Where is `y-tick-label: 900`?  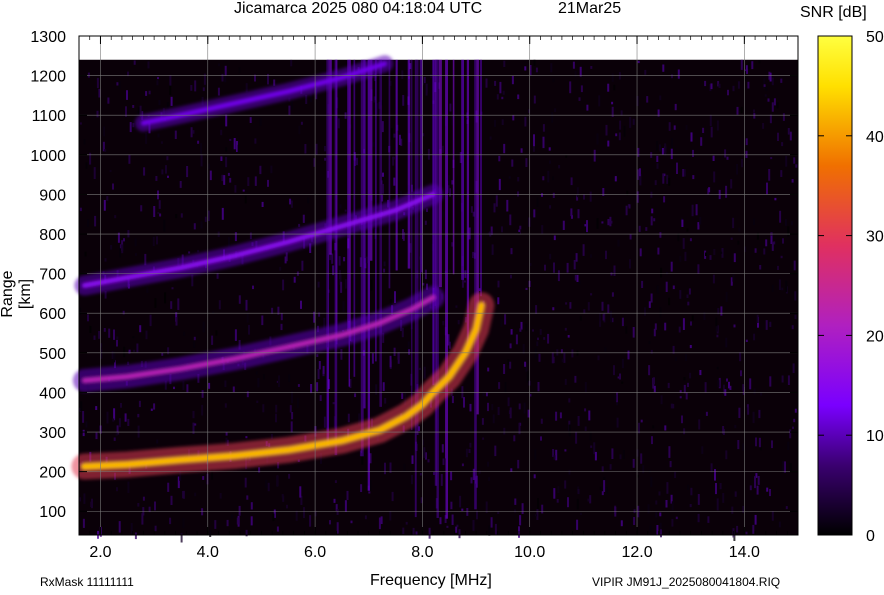
y-tick-label: 900 is located at coordinates (52, 195).